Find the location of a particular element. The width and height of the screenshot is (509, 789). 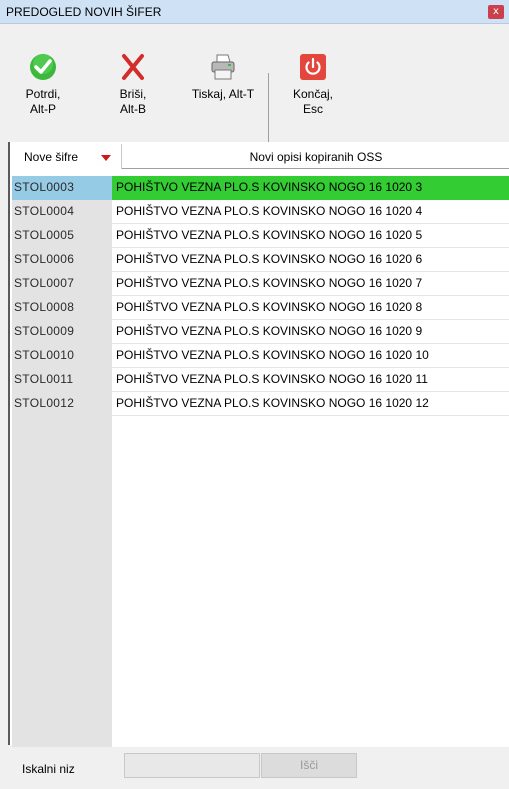

column-header-description-label: Novi opisi kopiranih OSS is located at coordinates (316, 157).